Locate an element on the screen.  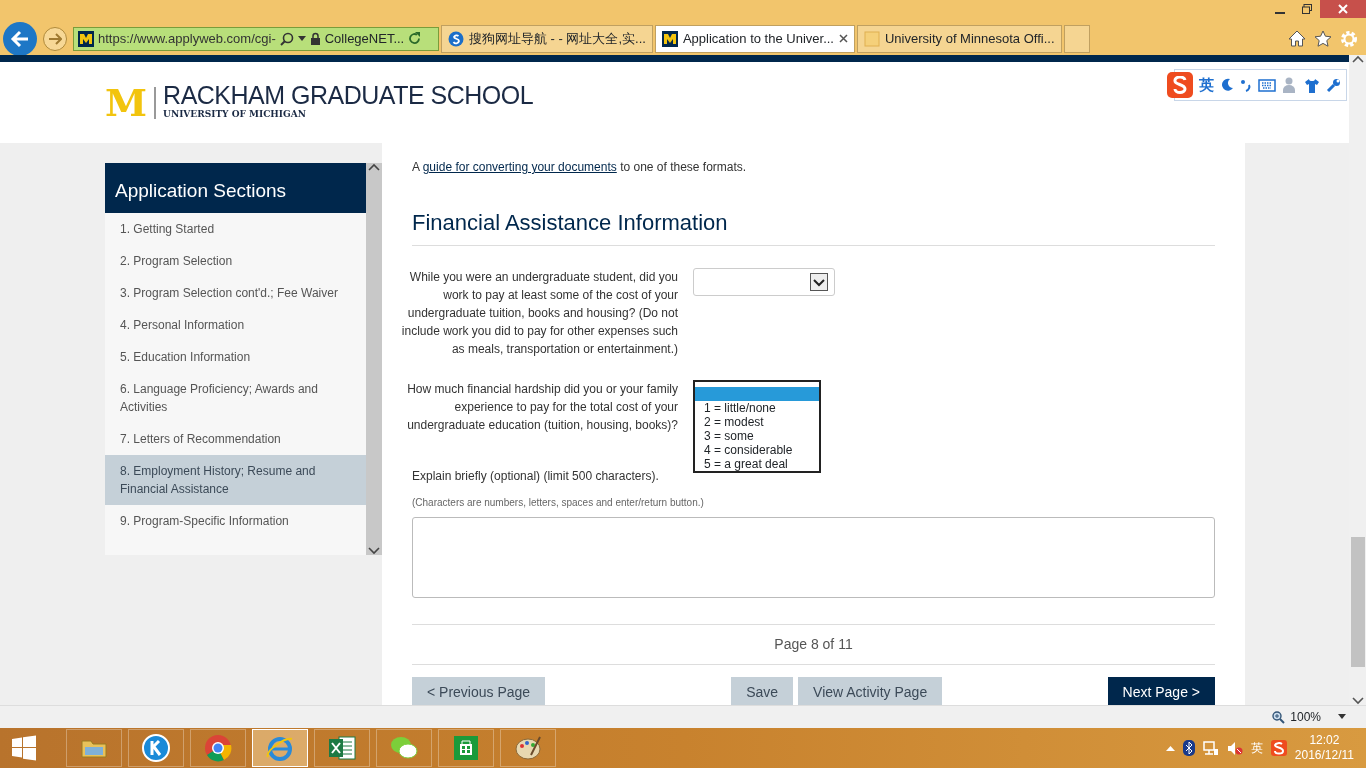
intro-text: A guide for converting your documents to one of these formats. is located at coordinates (580, 167).